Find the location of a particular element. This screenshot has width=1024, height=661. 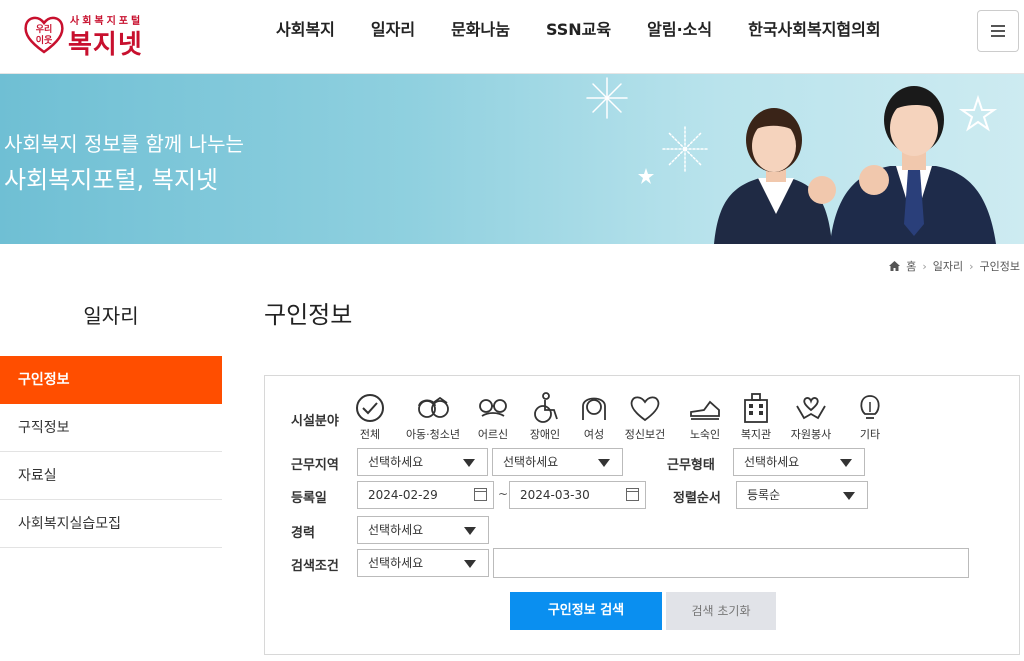

keyword-input is located at coordinates (731, 563).